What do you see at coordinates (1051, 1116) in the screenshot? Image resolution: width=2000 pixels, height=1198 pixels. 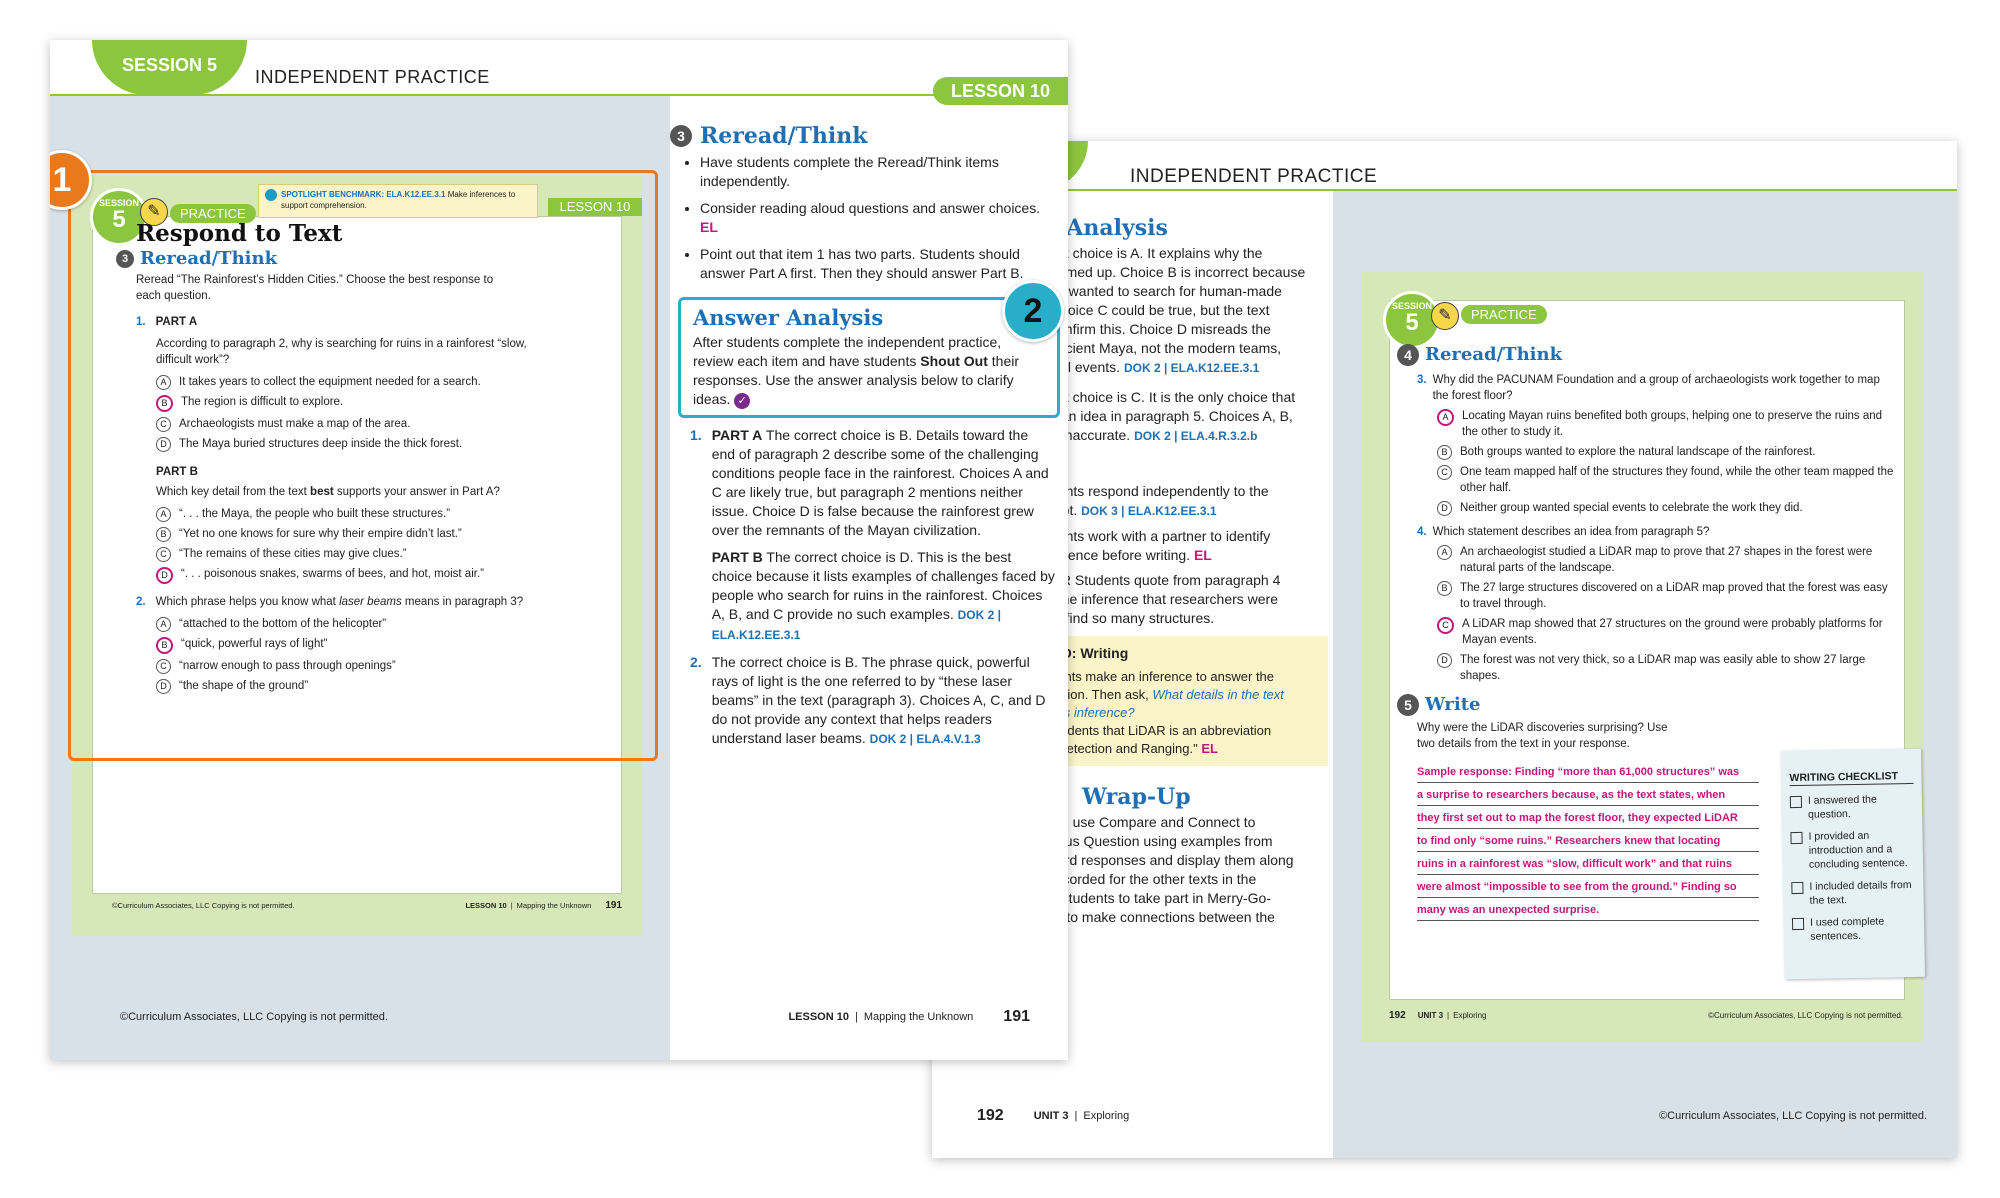 I see `back-footer-unit: UNIT 3` at bounding box center [1051, 1116].